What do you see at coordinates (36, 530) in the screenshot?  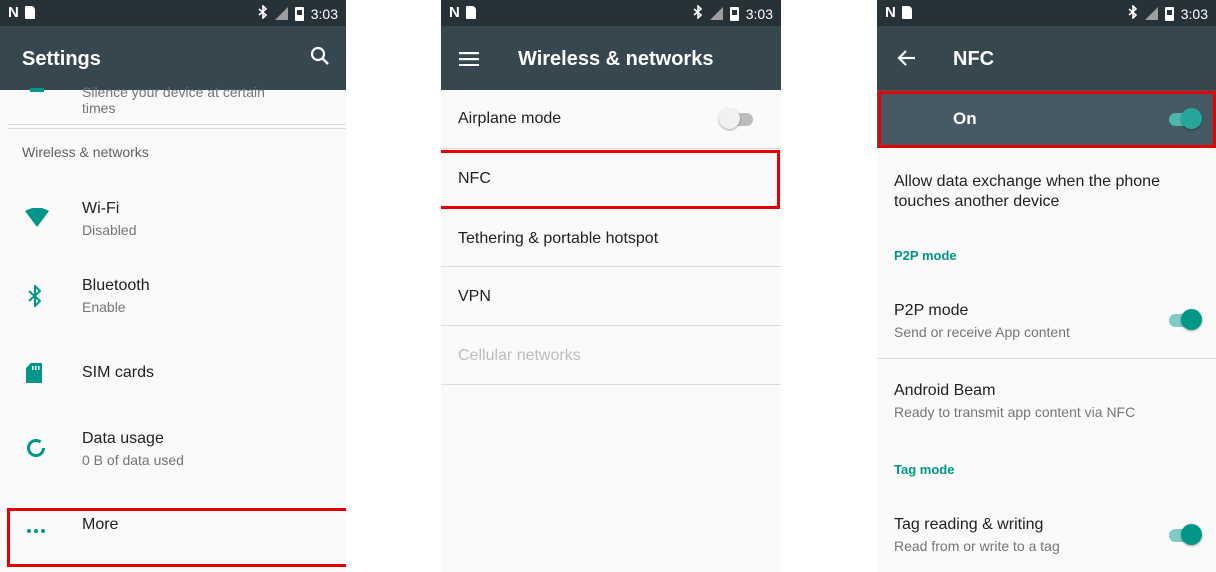 I see `more-icon` at bounding box center [36, 530].